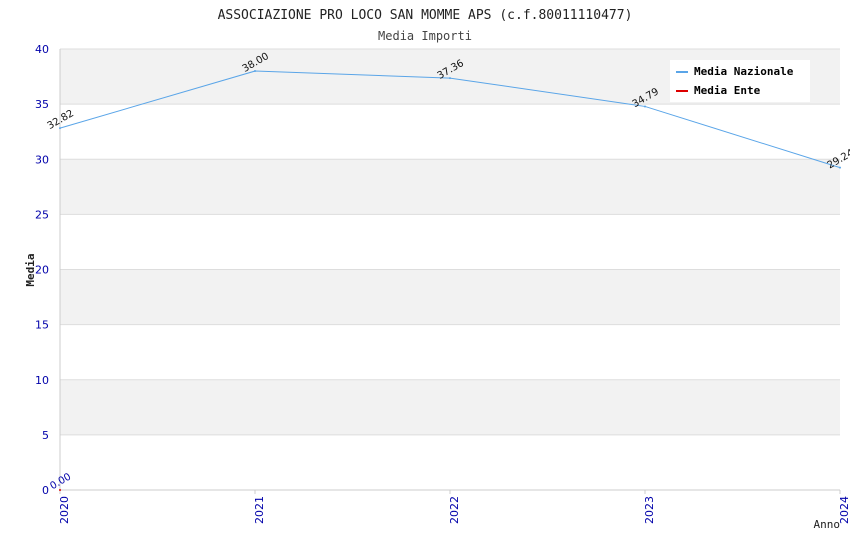 This screenshot has height=550, width=850. Describe the element at coordinates (42, 104) in the screenshot. I see `y-tick-label: 35` at that location.